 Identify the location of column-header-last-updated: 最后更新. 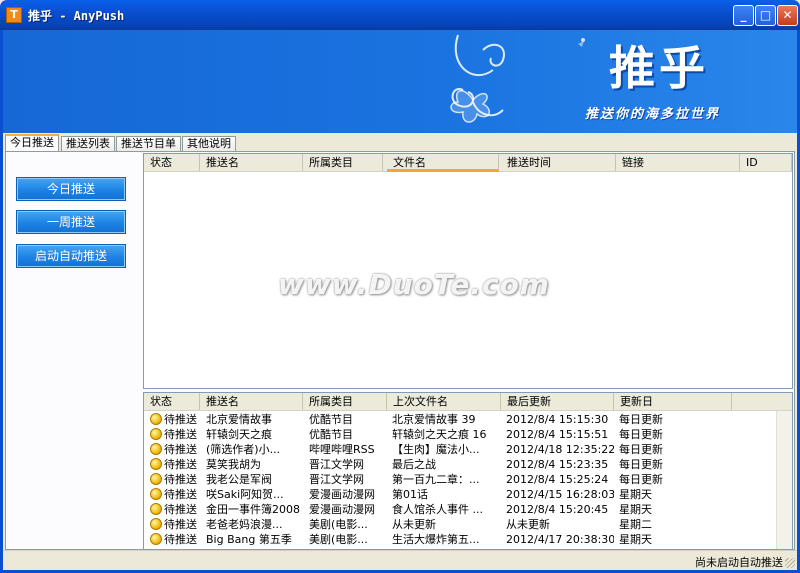
(557, 401).